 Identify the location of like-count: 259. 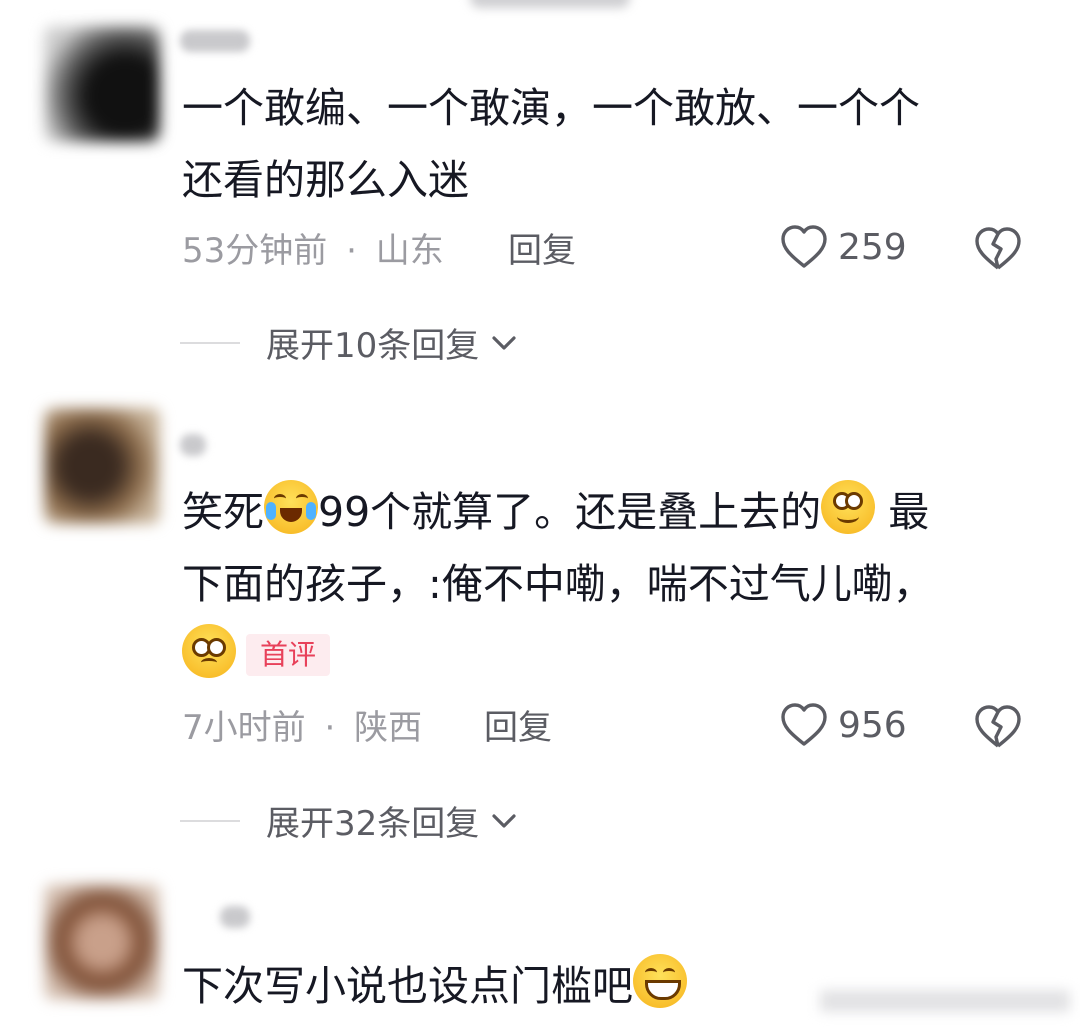
(872, 247).